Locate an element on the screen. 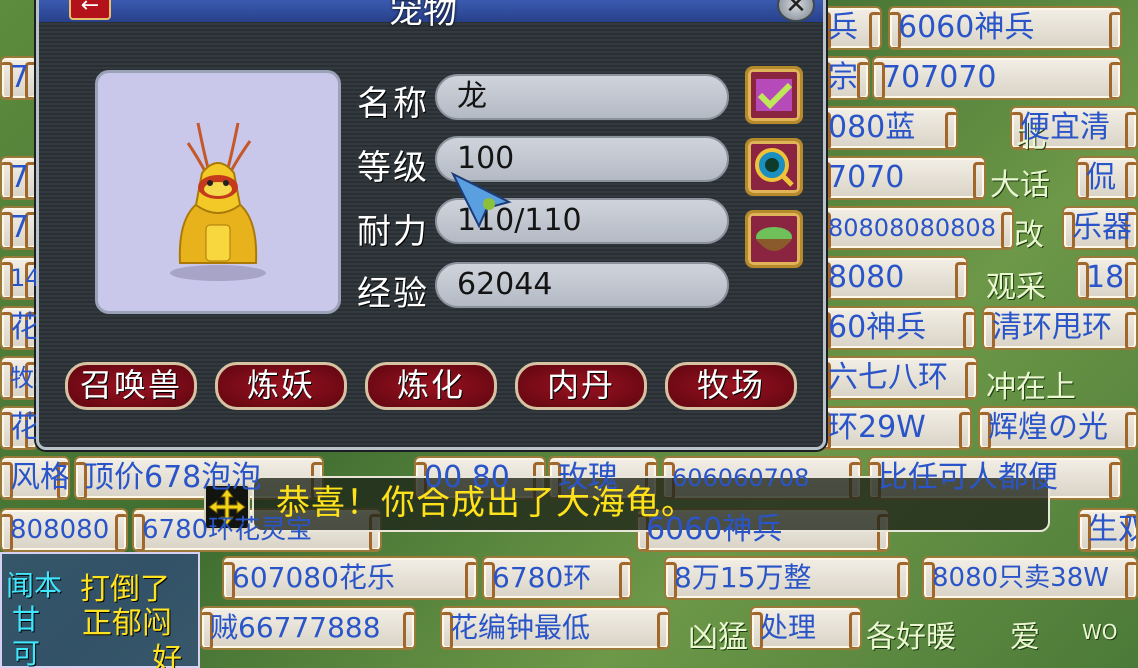  stall-text: 7070 is located at coordinates (866, 177).